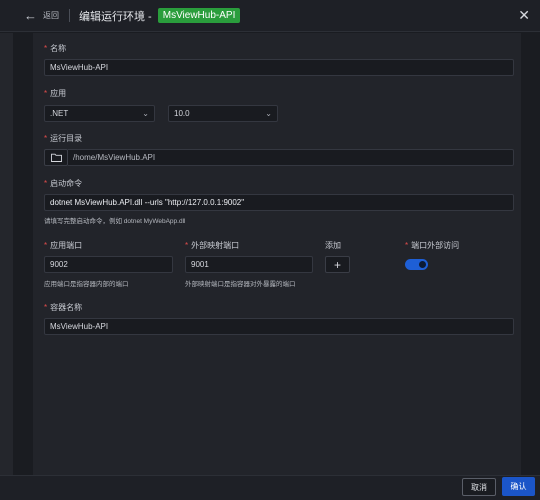  I want to click on arrow-left-icon: ←, so click(30, 15).